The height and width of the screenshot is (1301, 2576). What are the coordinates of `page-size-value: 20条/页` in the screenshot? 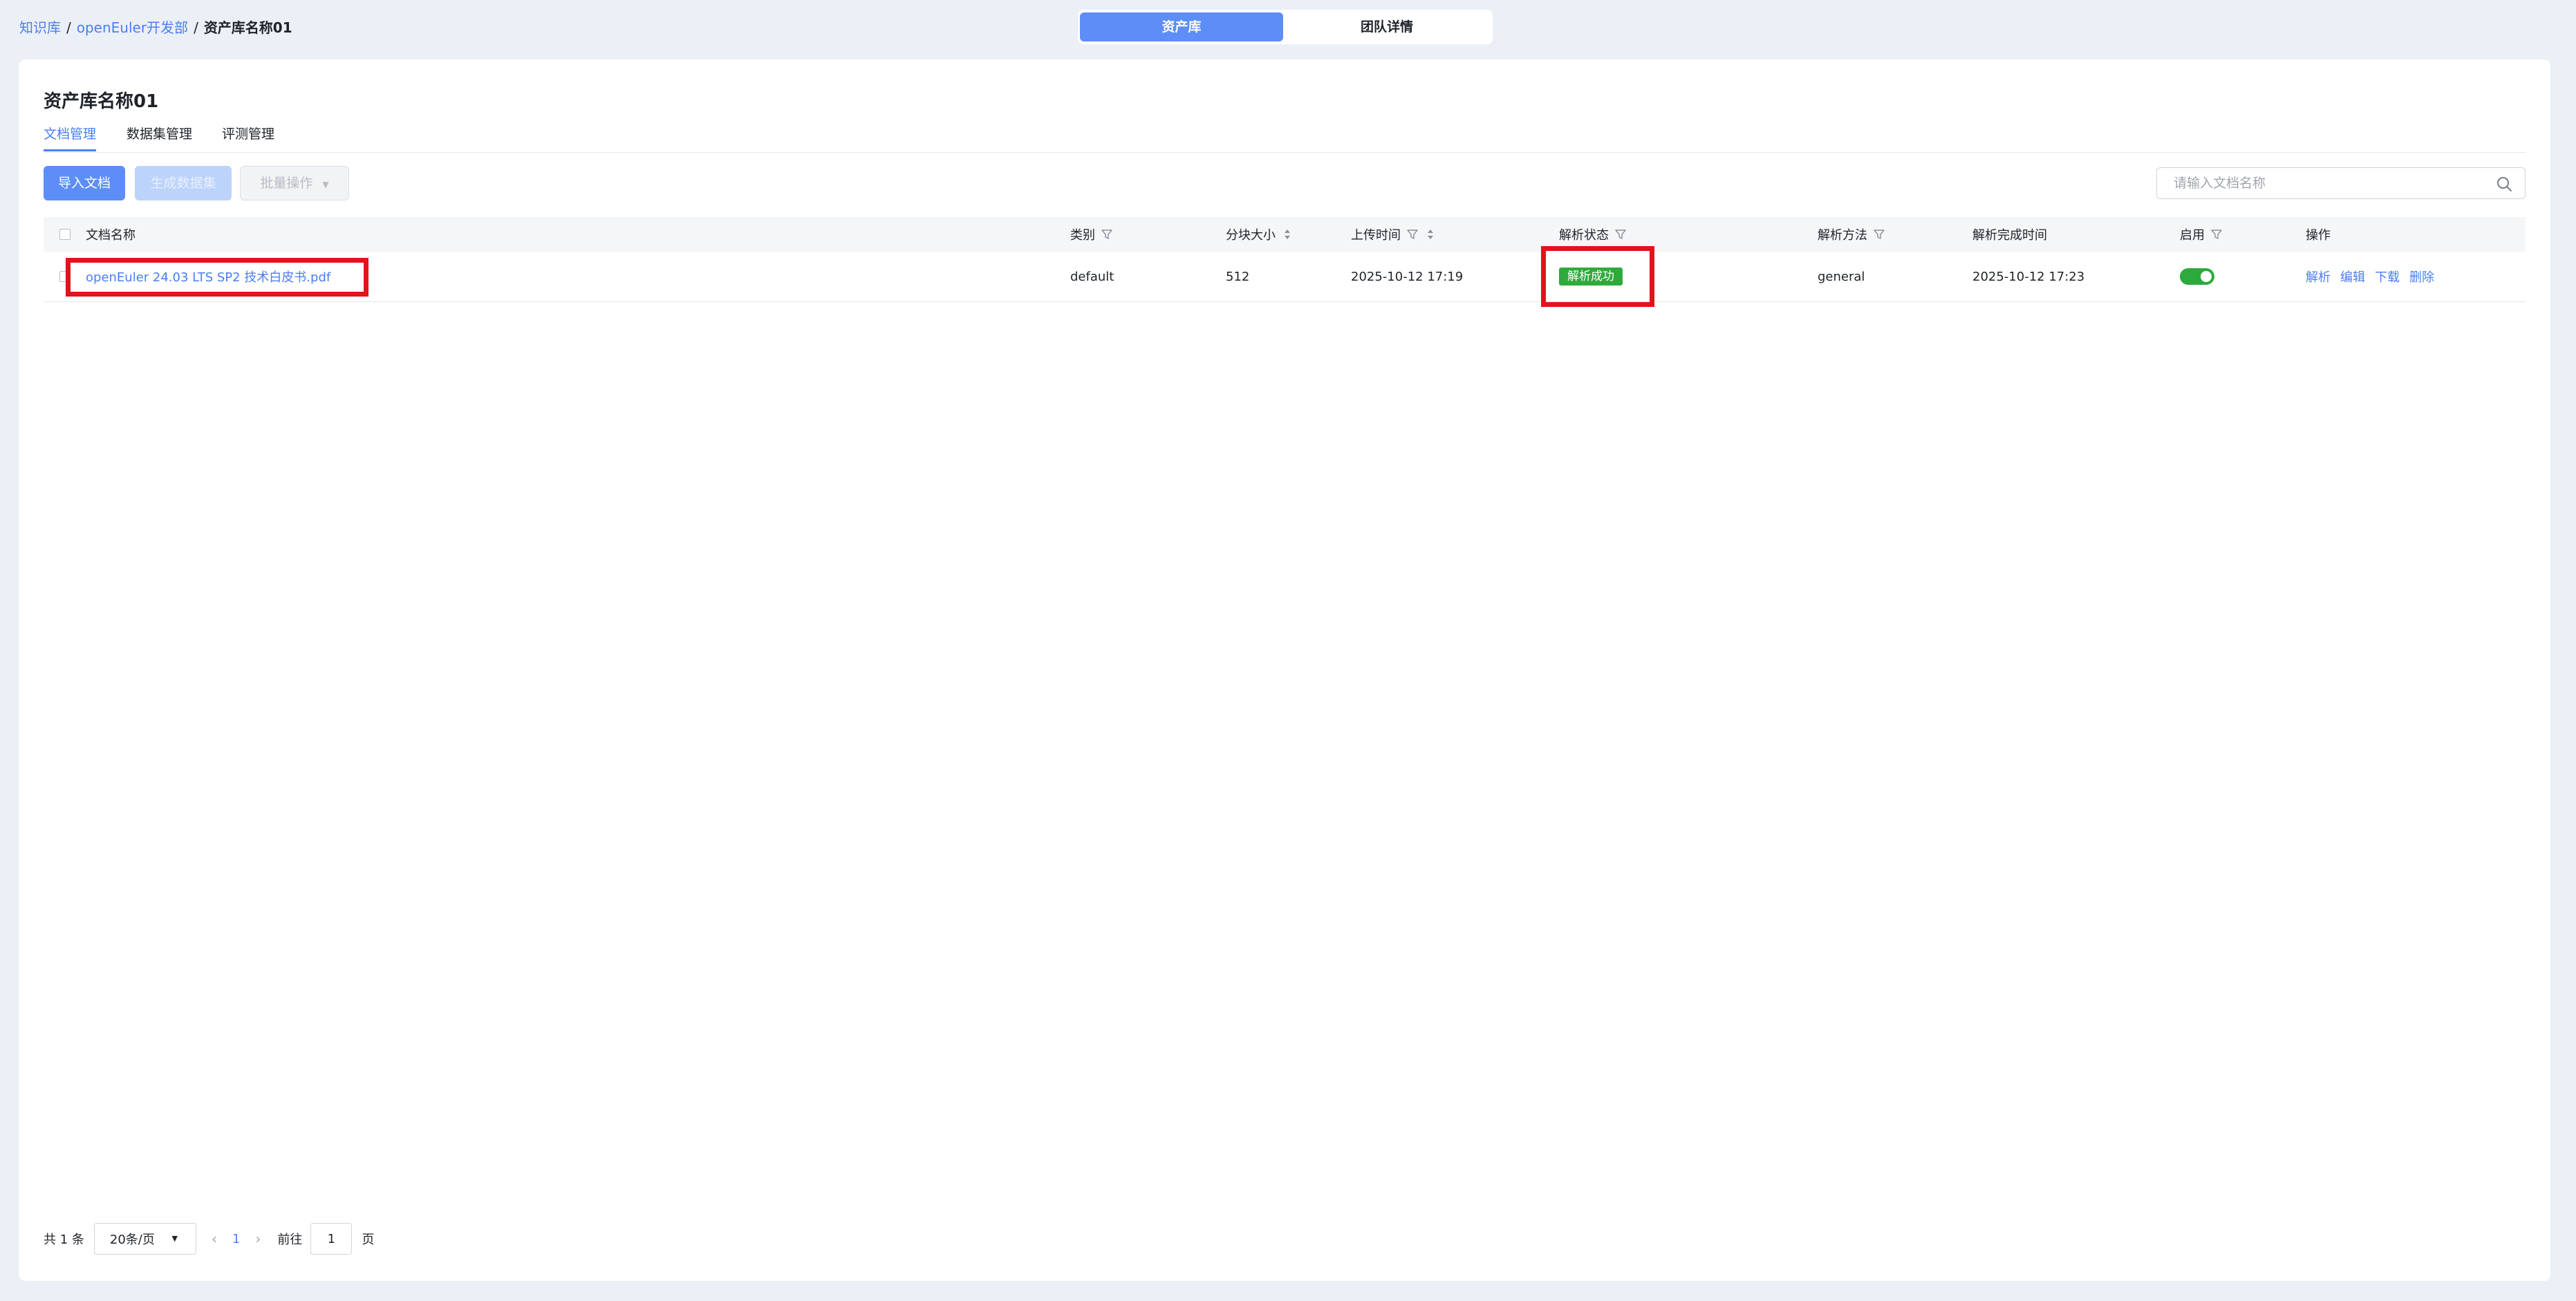 It's located at (132, 1240).